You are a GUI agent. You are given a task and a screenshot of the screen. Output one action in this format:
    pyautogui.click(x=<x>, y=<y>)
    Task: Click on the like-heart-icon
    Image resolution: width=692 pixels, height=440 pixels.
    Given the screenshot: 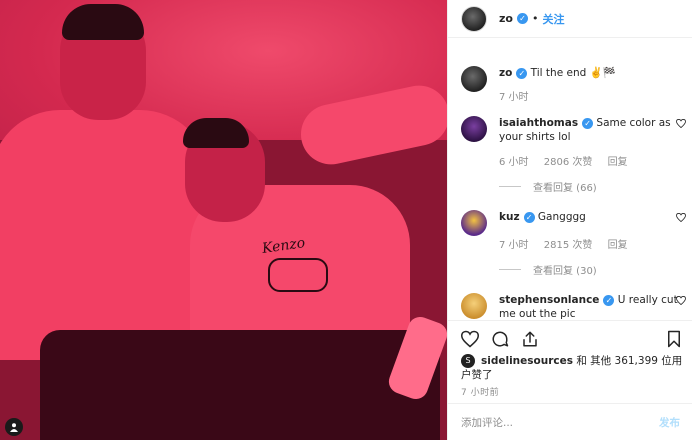 What is the action you would take?
    pyautogui.click(x=470, y=339)
    